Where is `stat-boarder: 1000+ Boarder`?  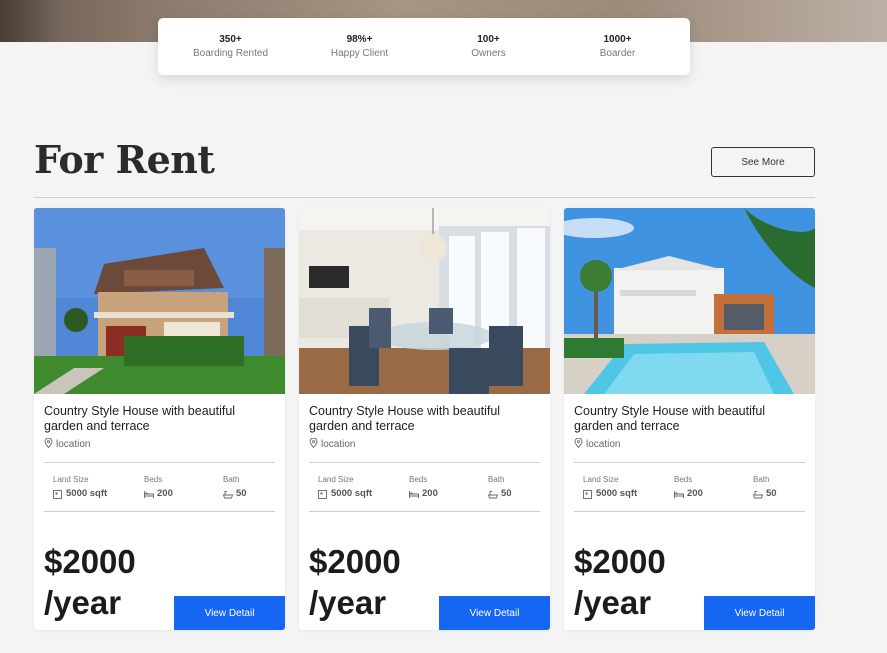 stat-boarder: 1000+ Boarder is located at coordinates (618, 47).